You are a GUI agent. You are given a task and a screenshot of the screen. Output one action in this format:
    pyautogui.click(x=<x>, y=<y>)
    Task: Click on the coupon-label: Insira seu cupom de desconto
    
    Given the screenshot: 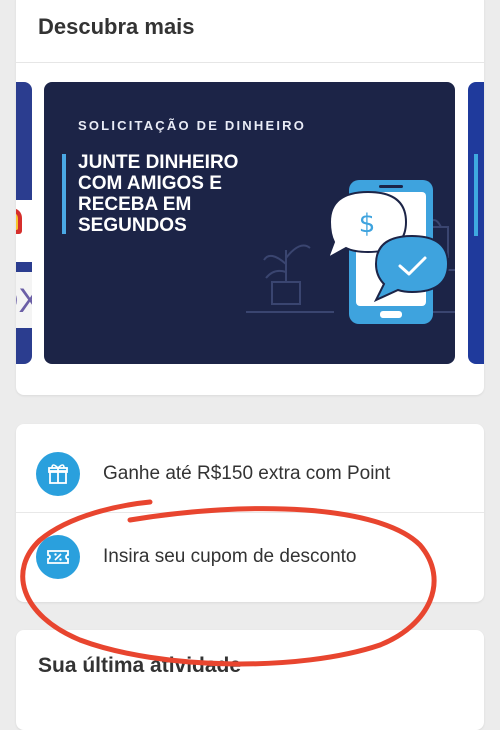 What is the action you would take?
    pyautogui.click(x=230, y=556)
    